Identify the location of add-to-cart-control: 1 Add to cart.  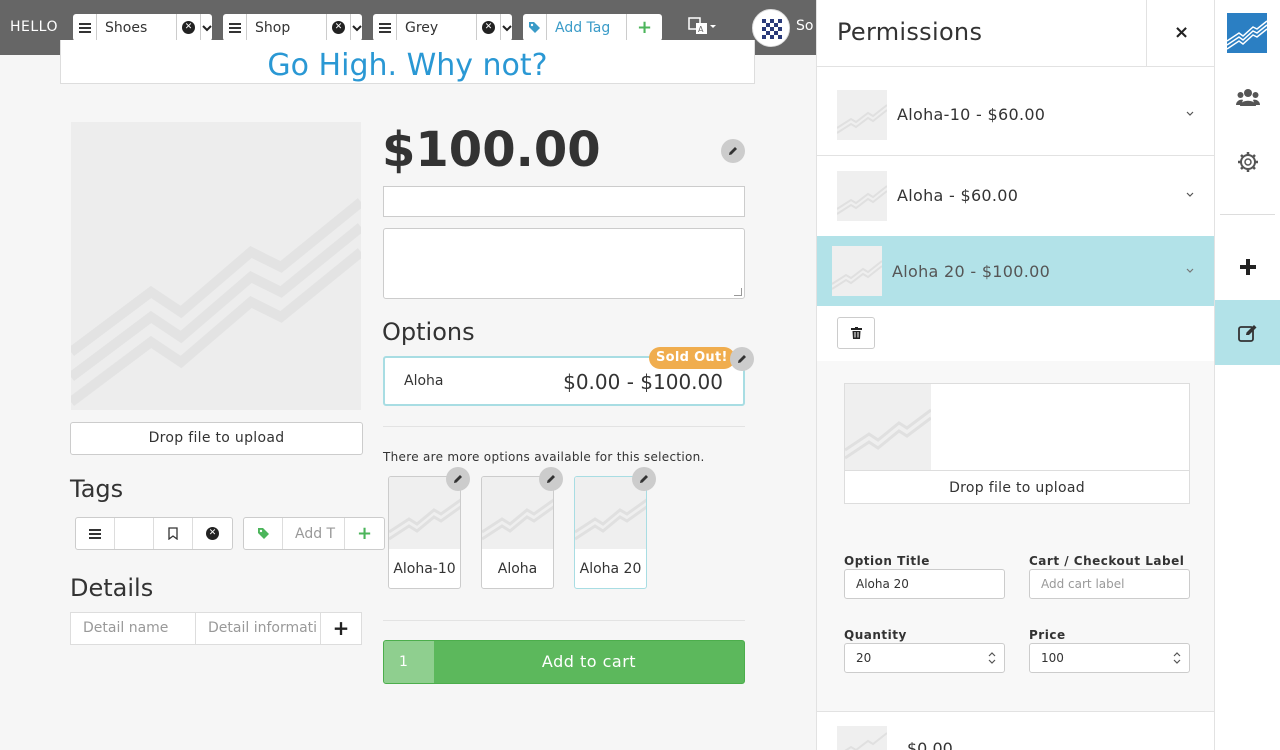
(564, 662).